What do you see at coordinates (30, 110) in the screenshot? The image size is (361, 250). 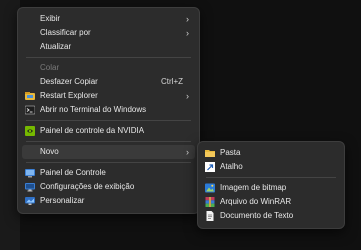 I see `terminal-icon` at bounding box center [30, 110].